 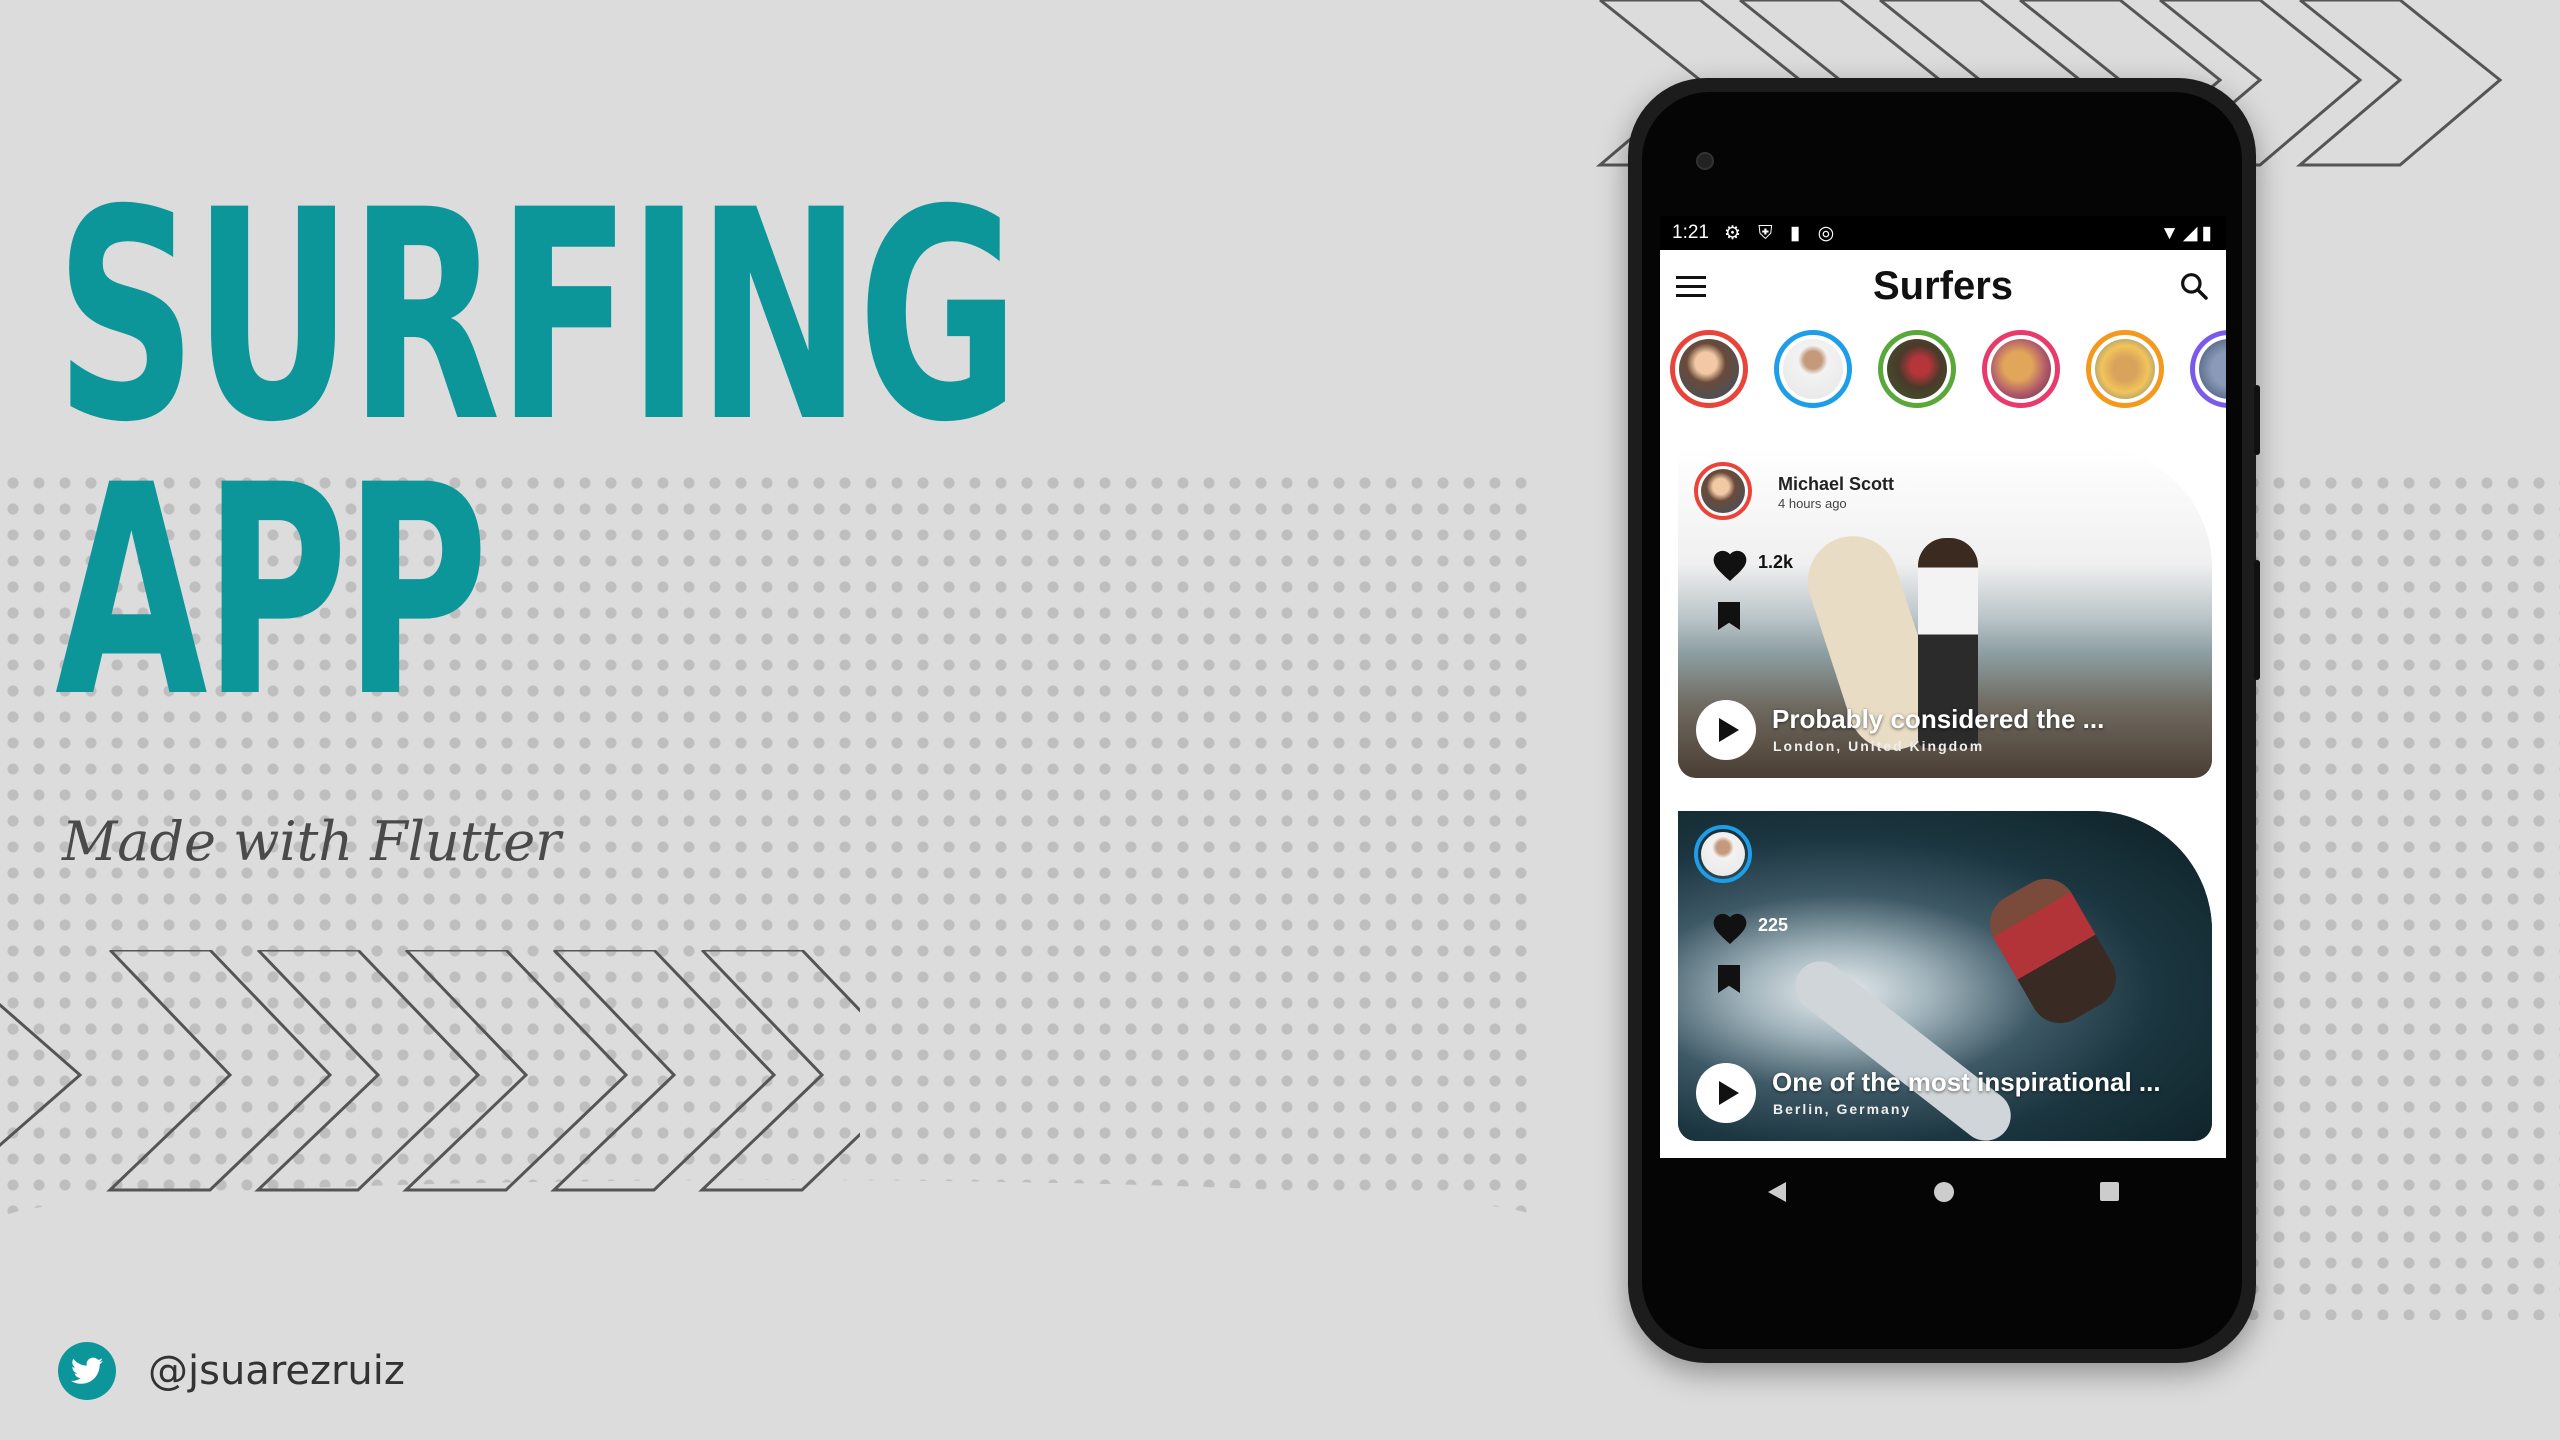 What do you see at coordinates (2188, 233) in the screenshot?
I see `status-icons-right: ▼◢▮` at bounding box center [2188, 233].